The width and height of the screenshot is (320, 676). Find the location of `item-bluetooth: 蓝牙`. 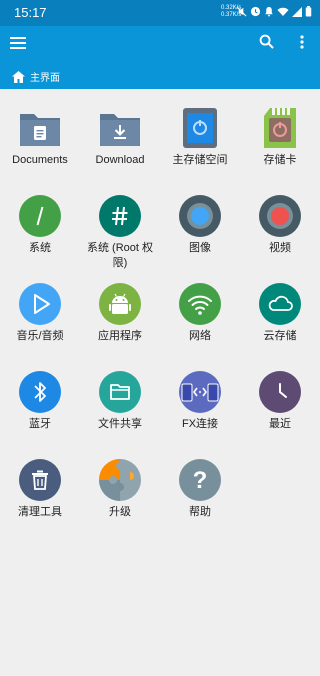

item-bluetooth: 蓝牙 is located at coordinates (40, 401).